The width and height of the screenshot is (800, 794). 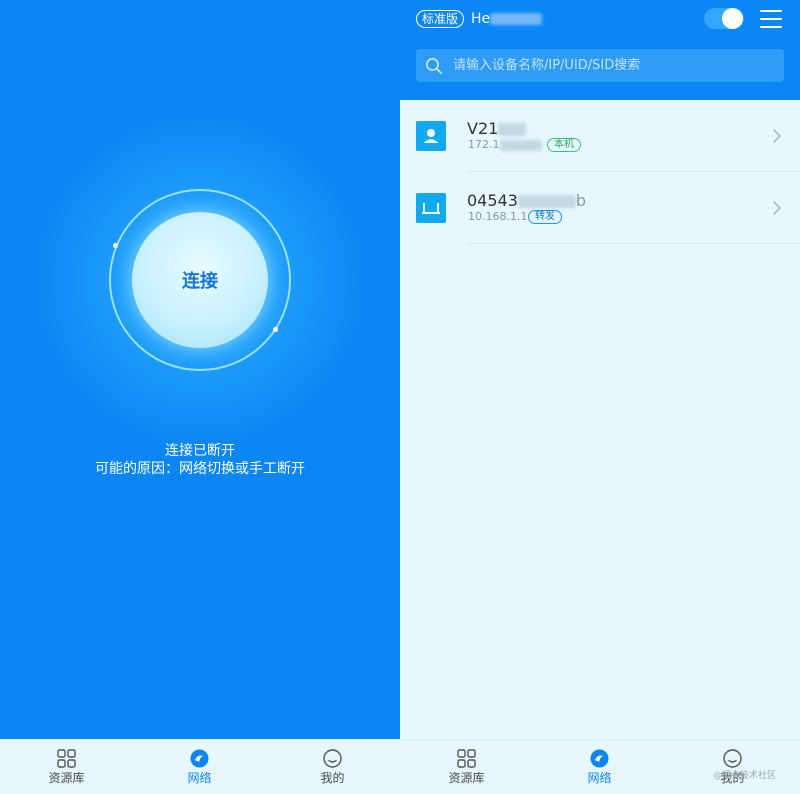 I want to click on device-name-text: 04543, so click(x=492, y=200).